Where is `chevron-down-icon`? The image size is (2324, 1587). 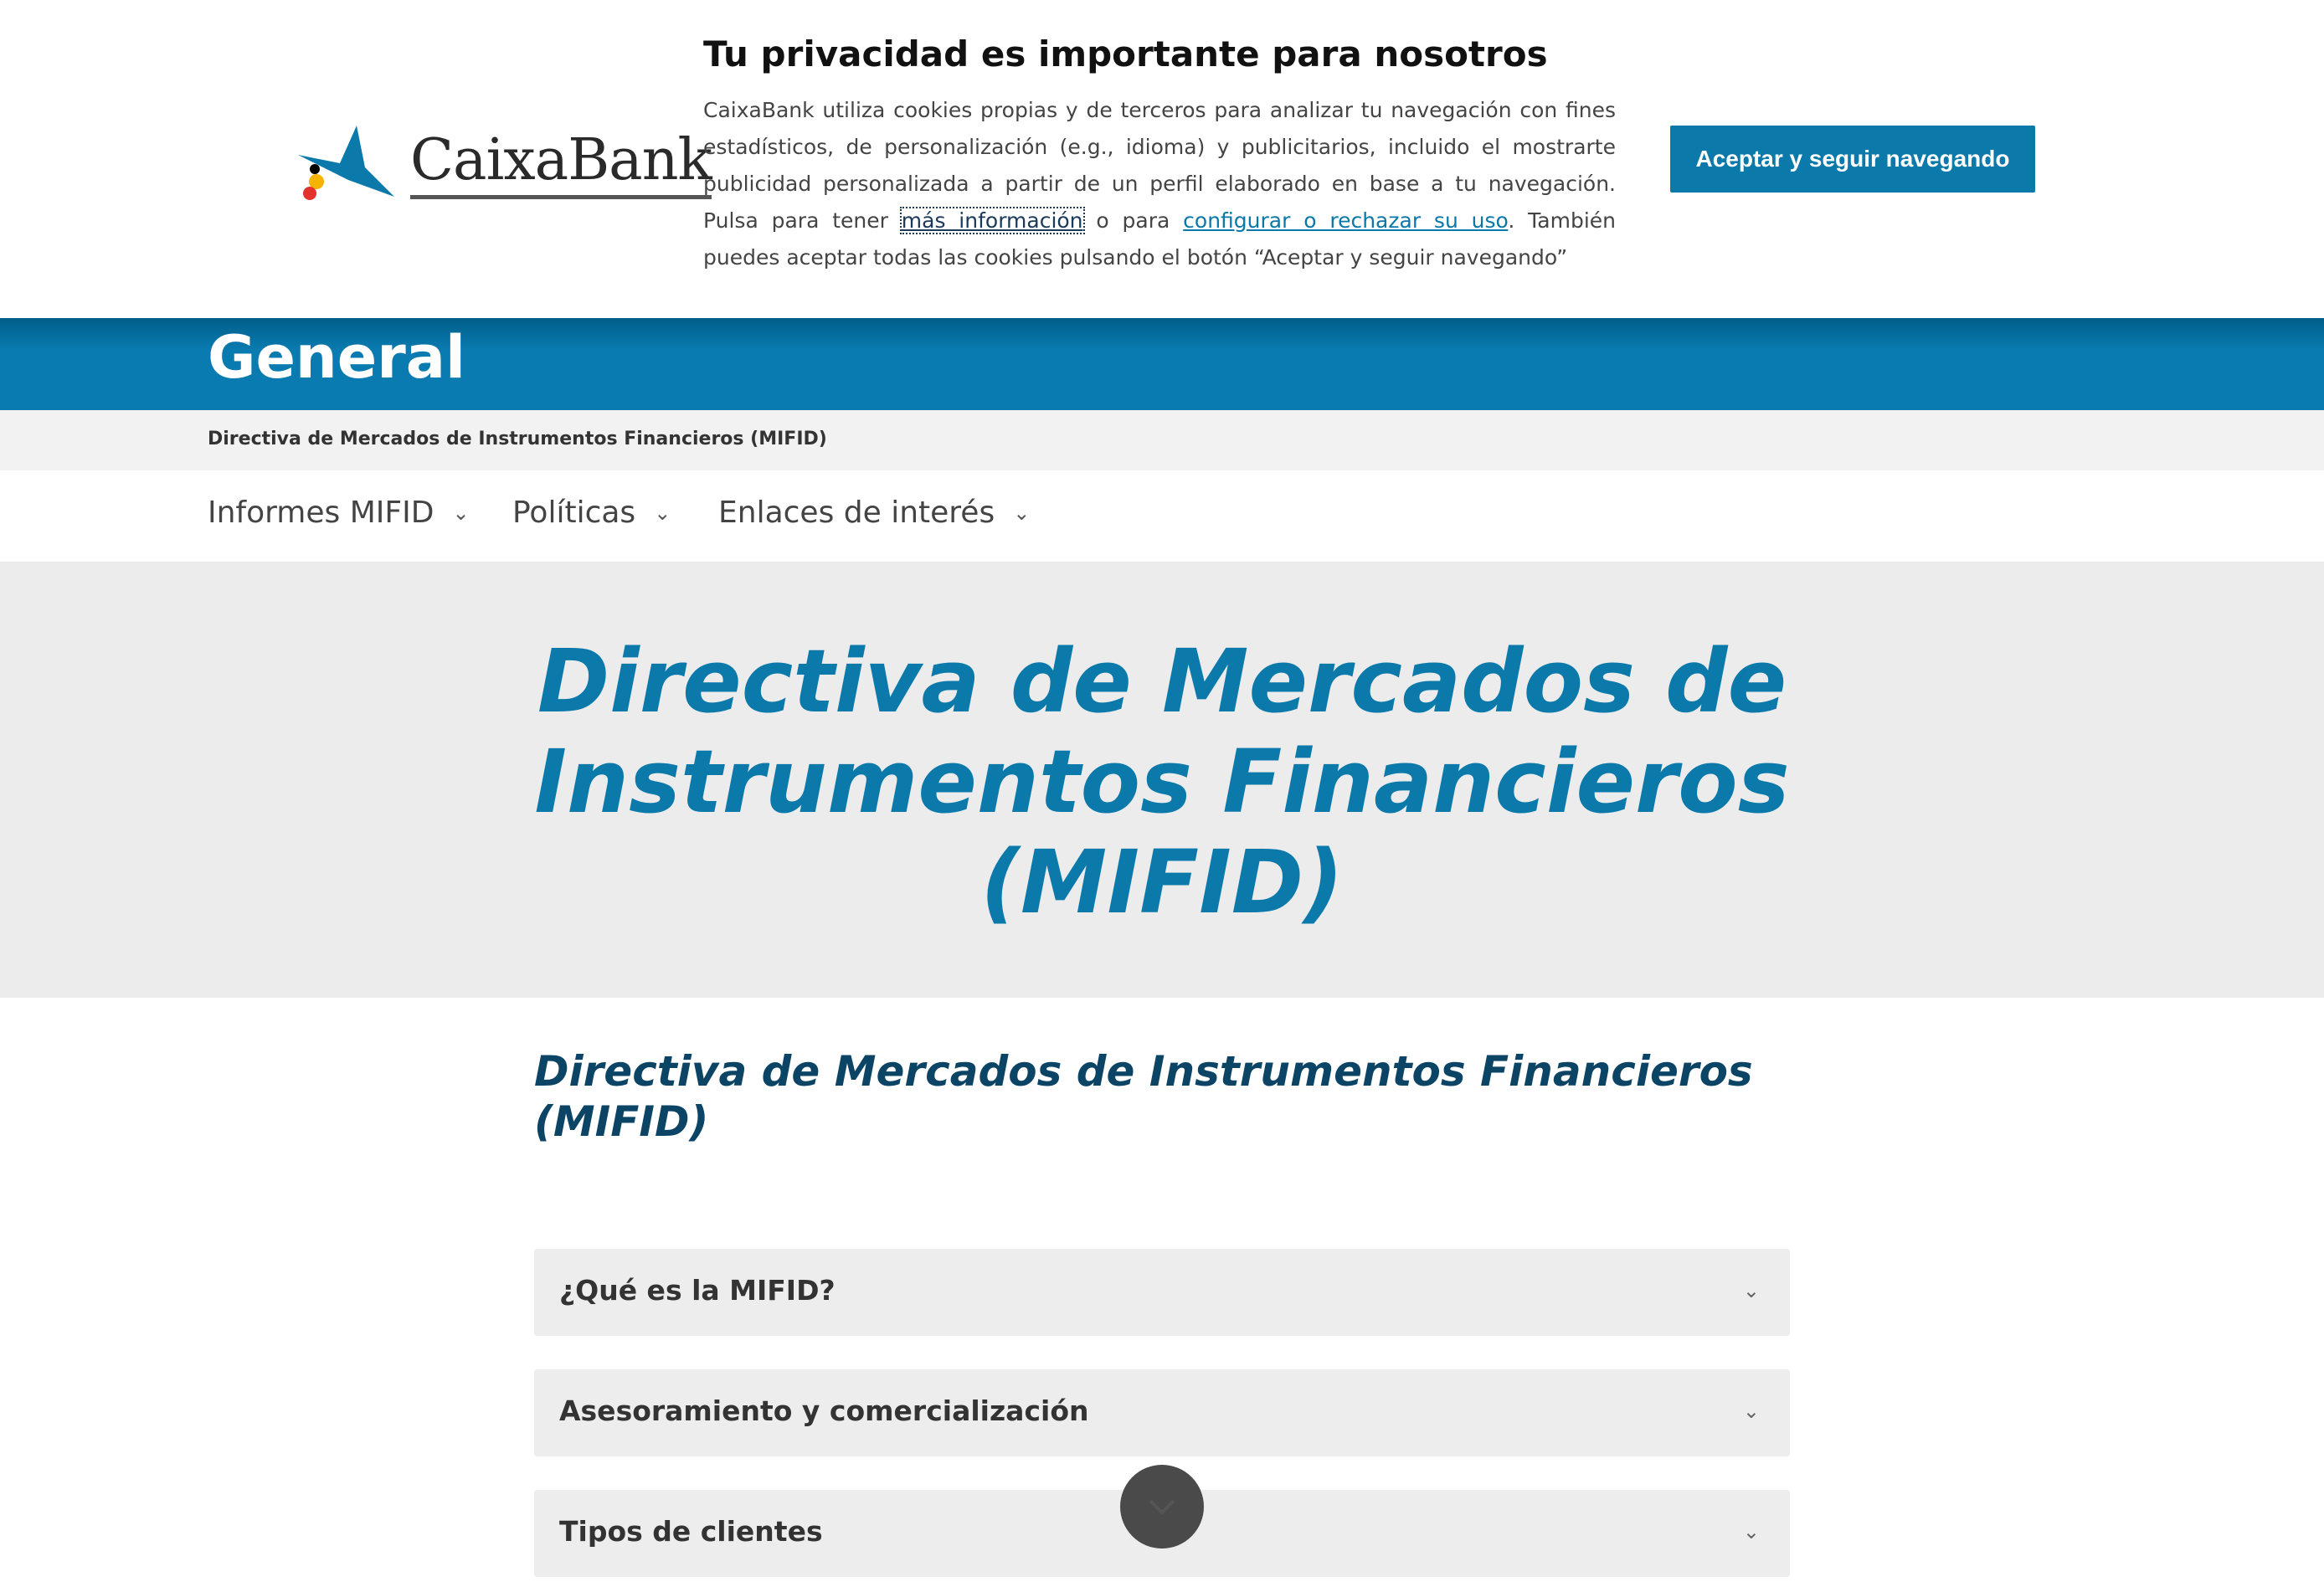 chevron-down-icon is located at coordinates (1162, 1507).